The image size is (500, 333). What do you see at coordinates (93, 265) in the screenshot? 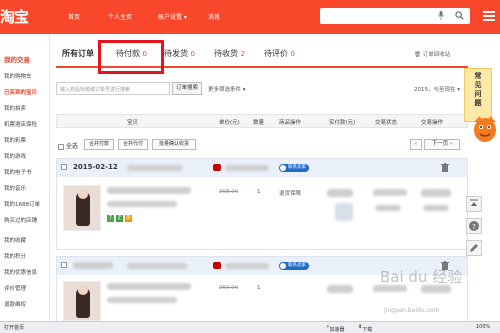
I see `order-date-blurred` at bounding box center [93, 265].